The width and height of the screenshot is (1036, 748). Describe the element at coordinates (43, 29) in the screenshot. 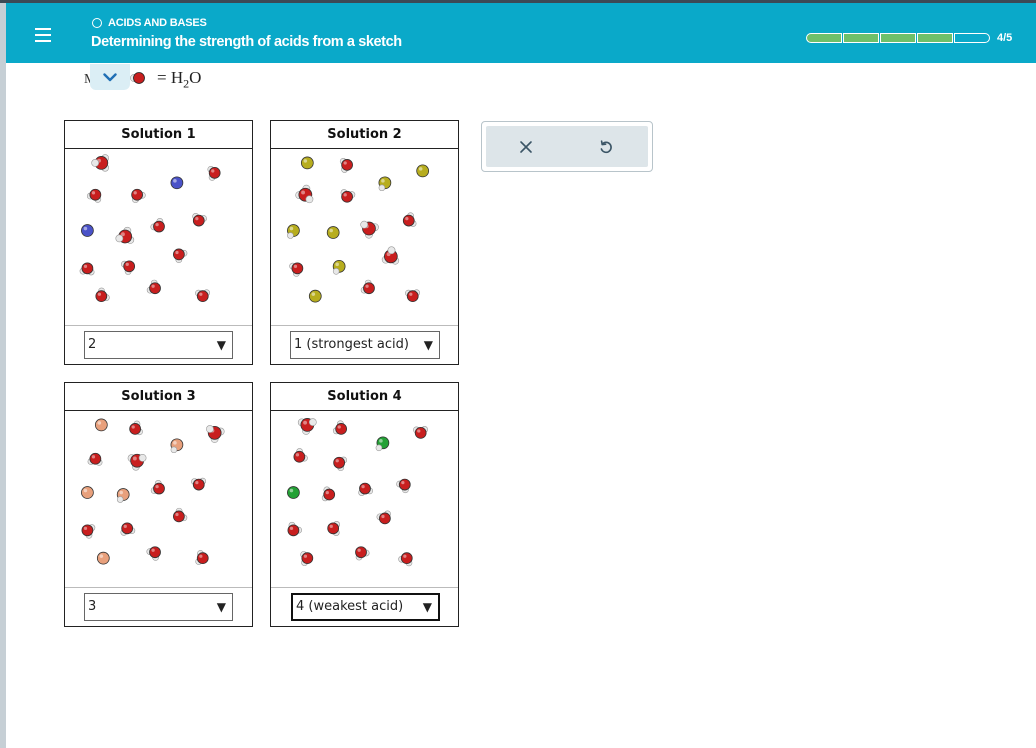

I see `menu-icon` at that location.